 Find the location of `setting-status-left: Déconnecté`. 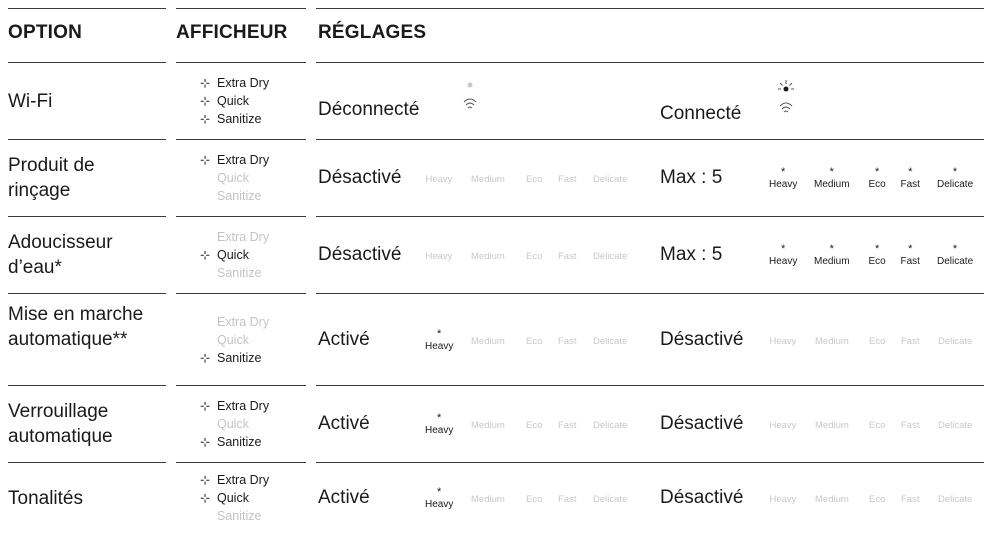

setting-status-left: Déconnecté is located at coordinates (369, 109).